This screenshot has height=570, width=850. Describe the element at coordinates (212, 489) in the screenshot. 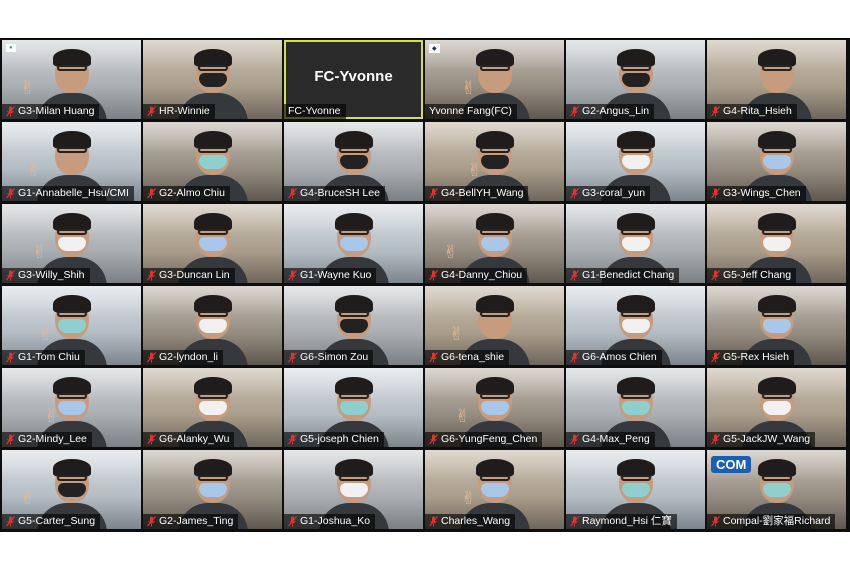

I see `participant-tile: G2-James_Ting` at that location.